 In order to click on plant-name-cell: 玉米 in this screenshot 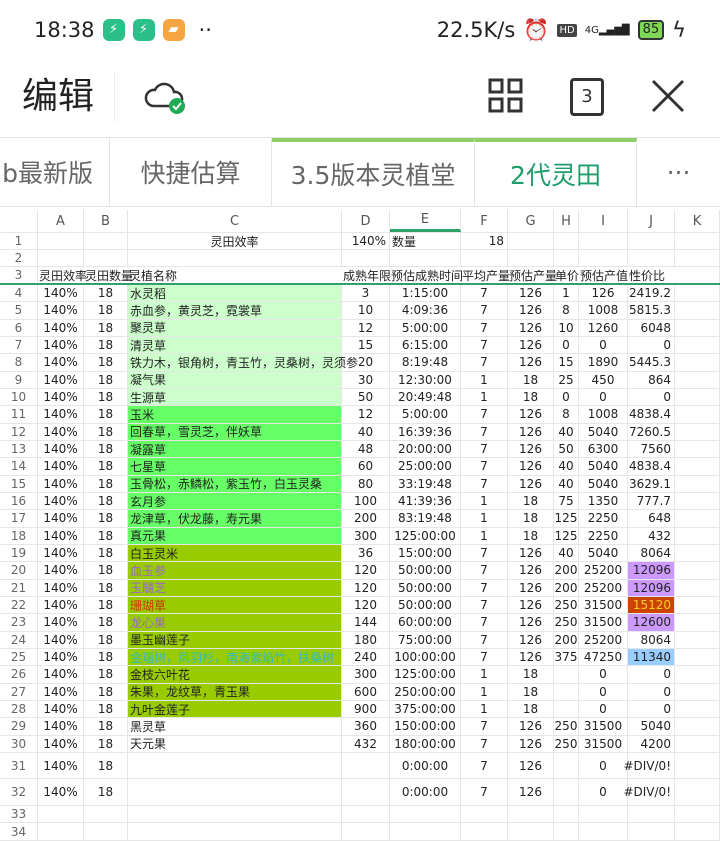, I will do `click(235, 414)`.